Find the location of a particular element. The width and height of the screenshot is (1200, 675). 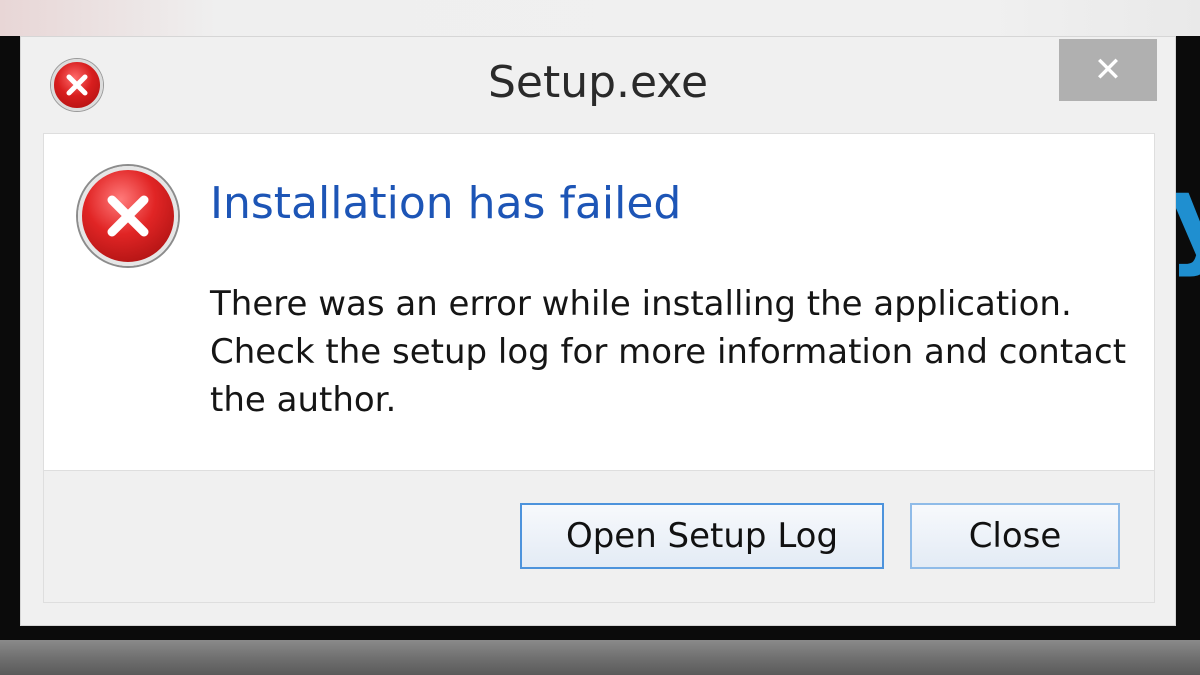

taskbar is located at coordinates (600, 657).